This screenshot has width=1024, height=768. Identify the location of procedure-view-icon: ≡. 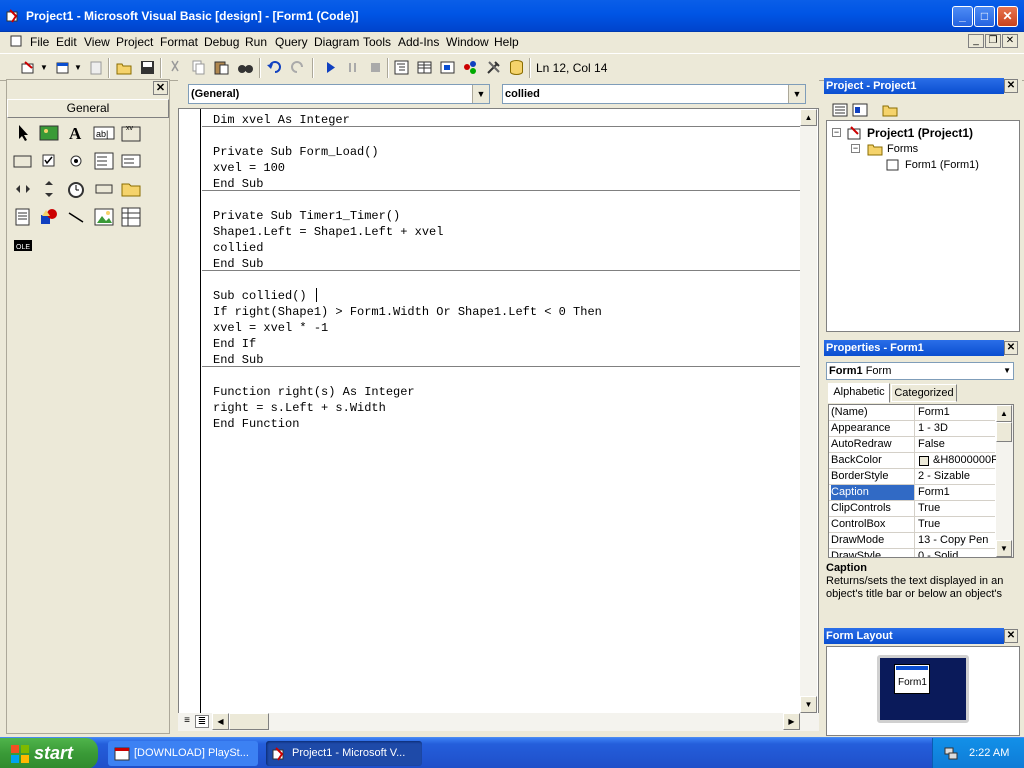
(187, 721).